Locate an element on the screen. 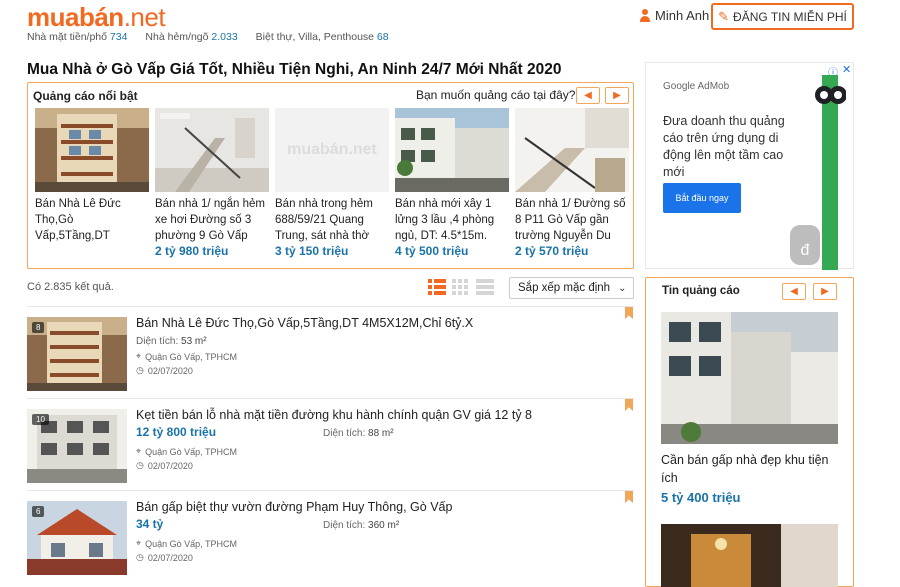  subnav-label: Nhà mặt tiền/phố is located at coordinates (67, 37).